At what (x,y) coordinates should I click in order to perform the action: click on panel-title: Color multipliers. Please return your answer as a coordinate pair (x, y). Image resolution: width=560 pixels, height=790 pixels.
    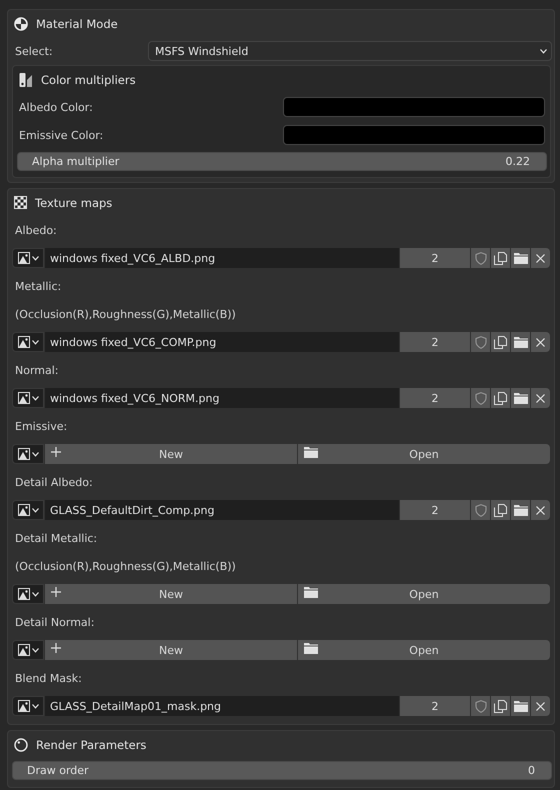
    Looking at the image, I should click on (88, 79).